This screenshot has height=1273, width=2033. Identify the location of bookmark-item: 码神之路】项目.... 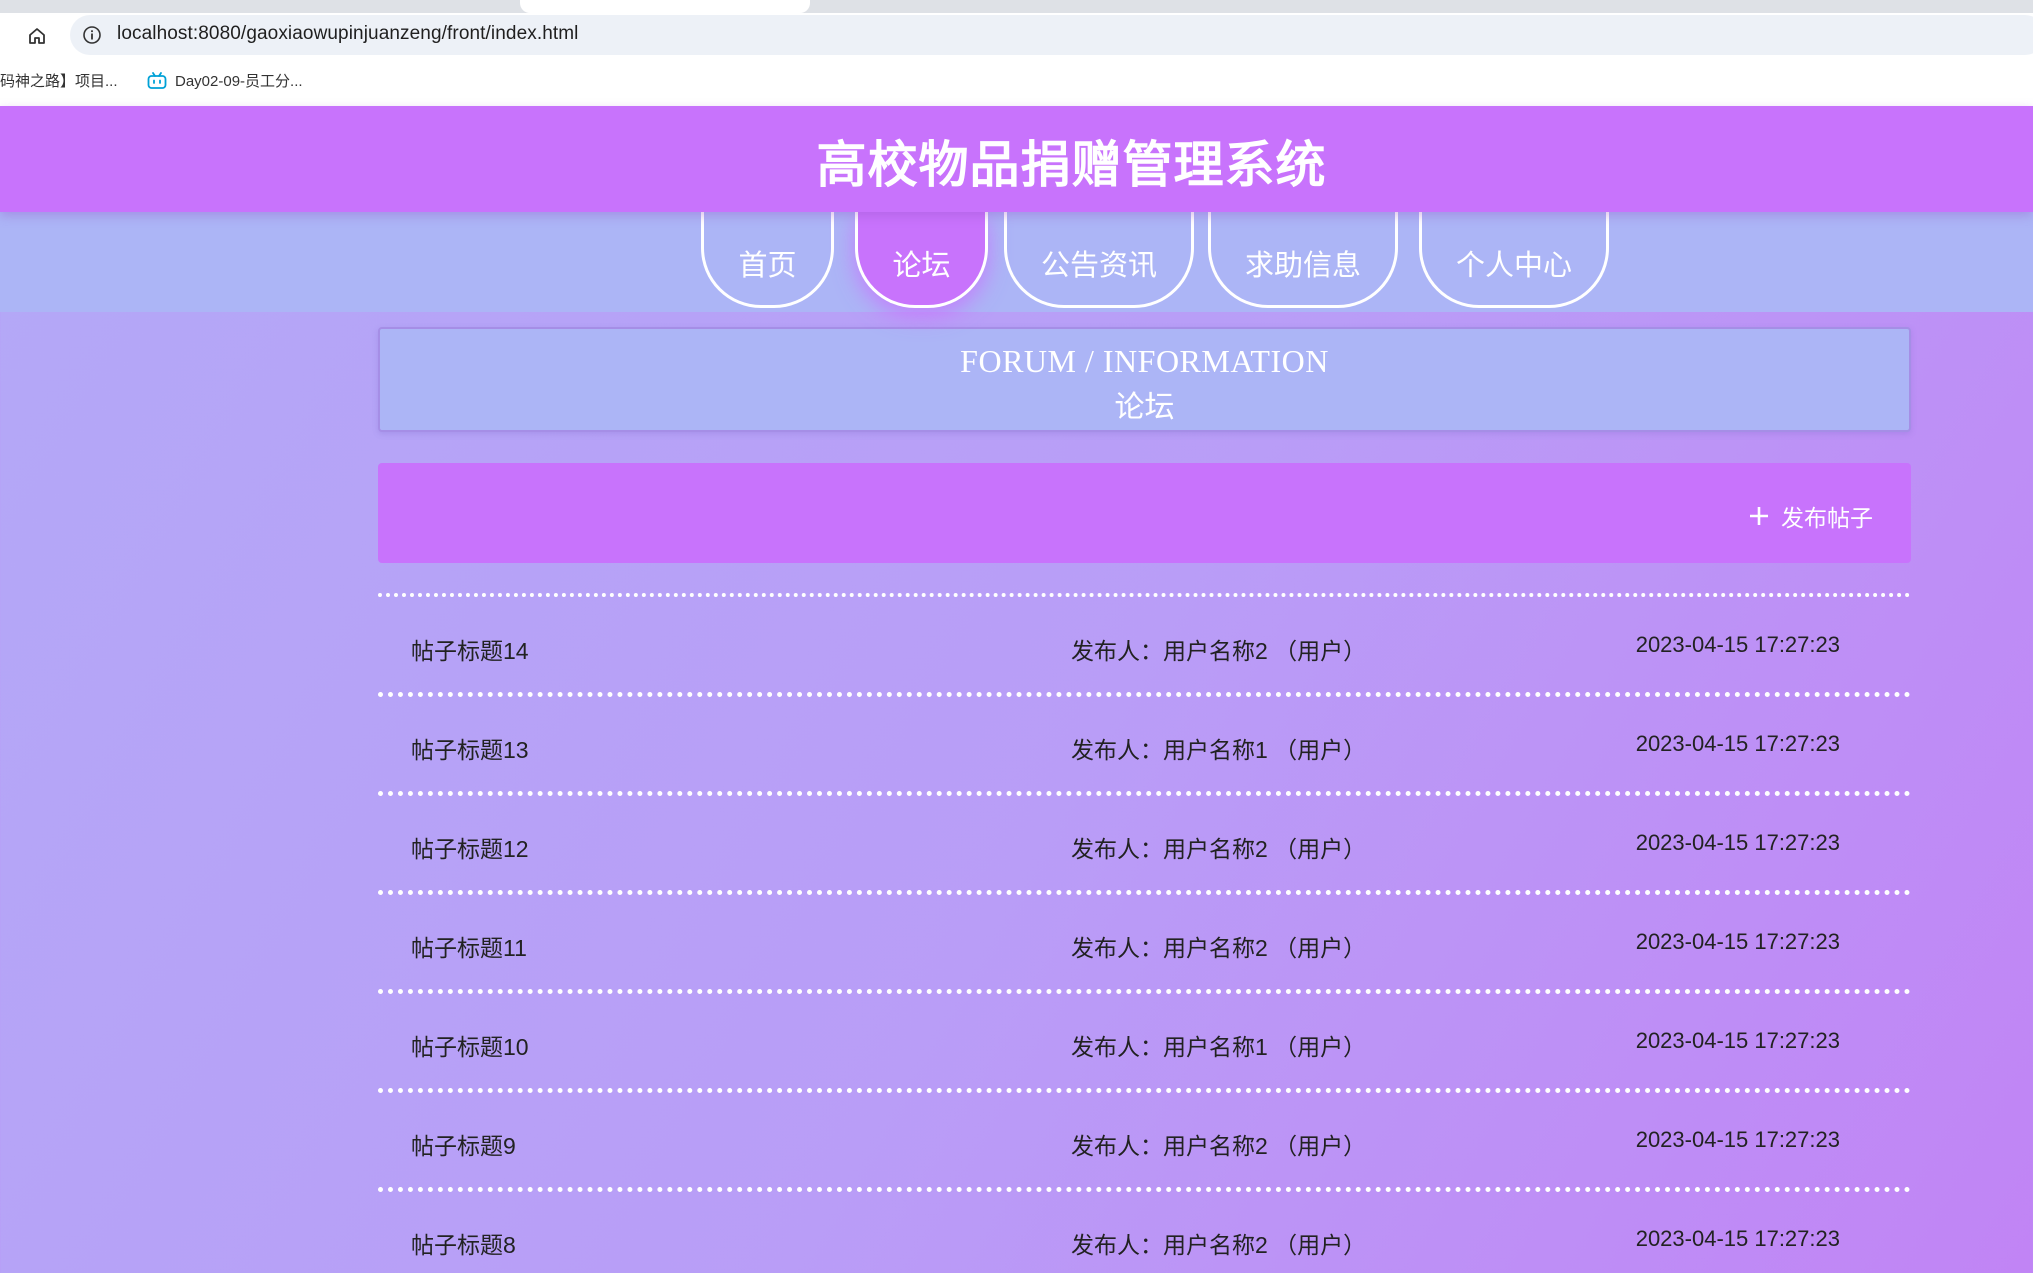
(59, 80).